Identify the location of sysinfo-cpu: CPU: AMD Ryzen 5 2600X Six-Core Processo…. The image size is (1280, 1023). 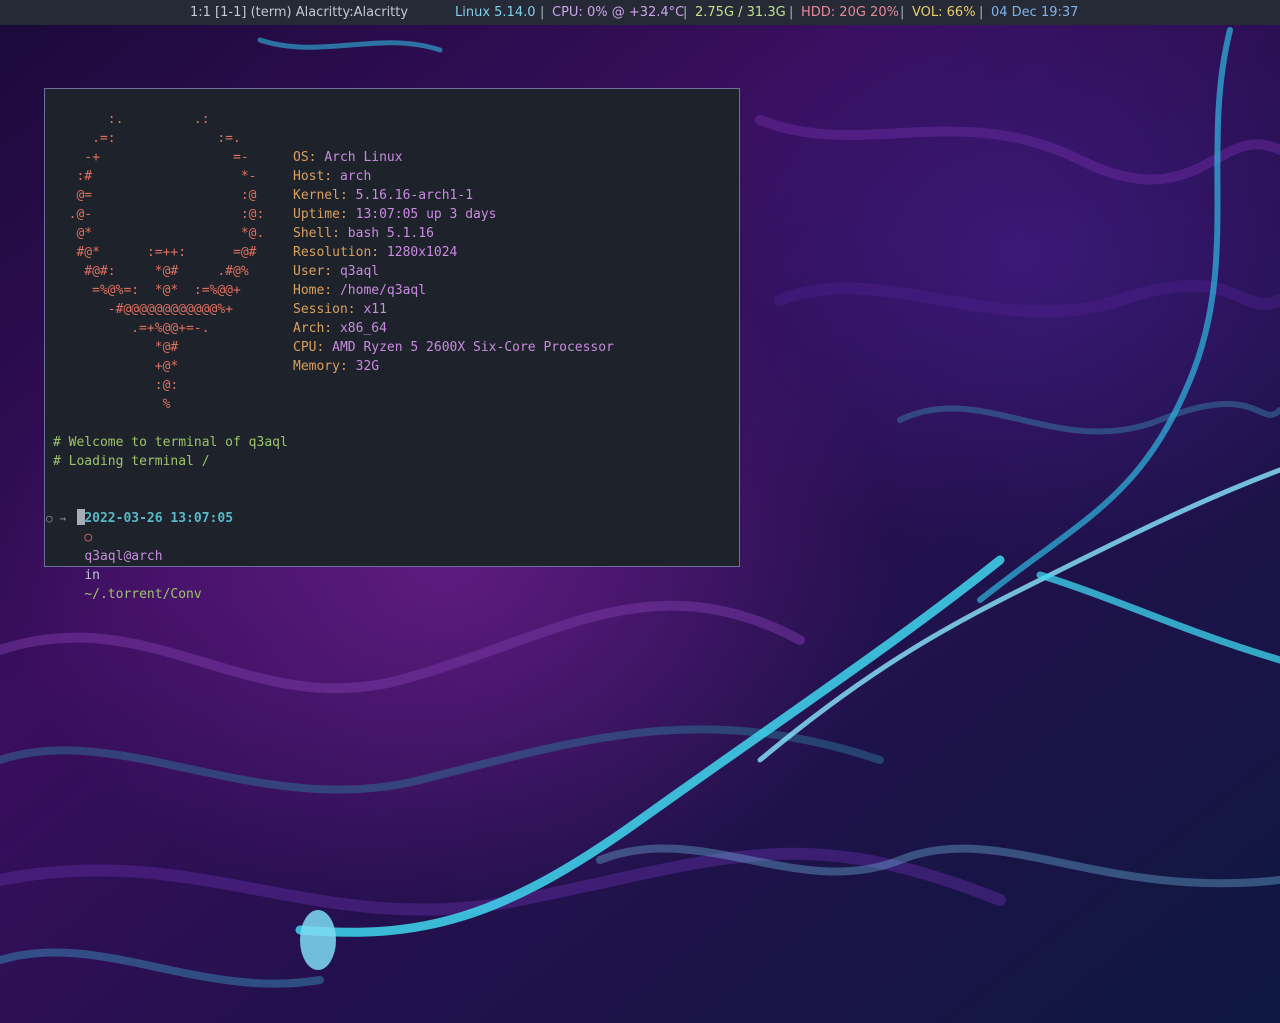
(453, 347).